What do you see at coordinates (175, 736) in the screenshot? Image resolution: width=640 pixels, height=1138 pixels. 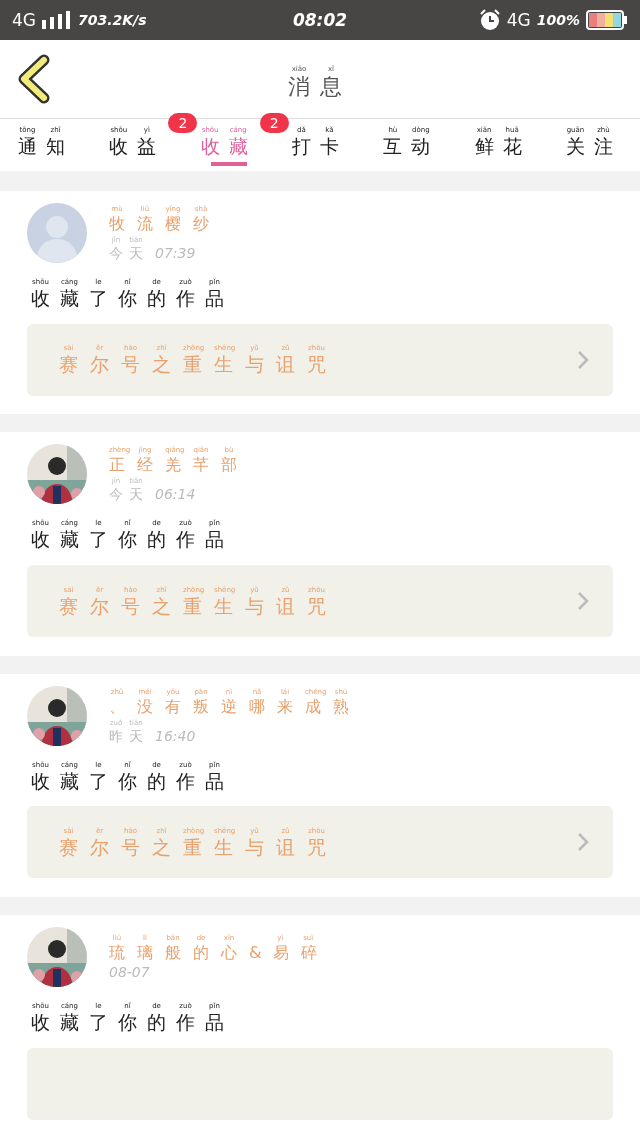 I see `post-time: 16:40` at bounding box center [175, 736].